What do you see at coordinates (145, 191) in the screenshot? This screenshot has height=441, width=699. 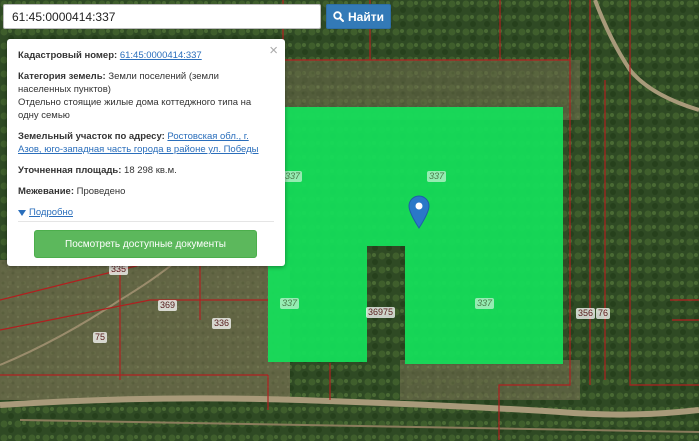 I see `survey-row: Межевание: Проведено` at bounding box center [145, 191].